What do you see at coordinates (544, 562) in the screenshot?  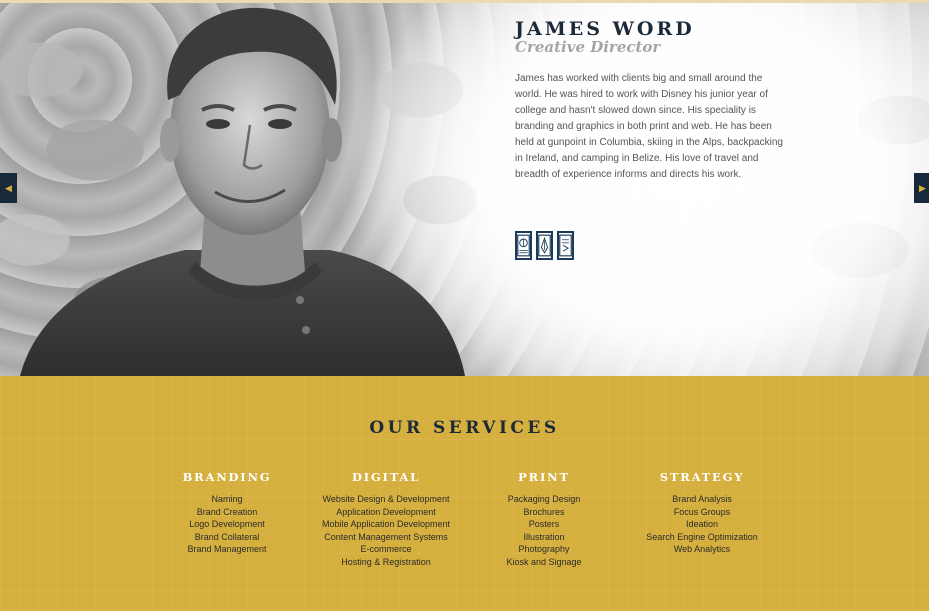 I see `service-item: Kiosk and Signage` at bounding box center [544, 562].